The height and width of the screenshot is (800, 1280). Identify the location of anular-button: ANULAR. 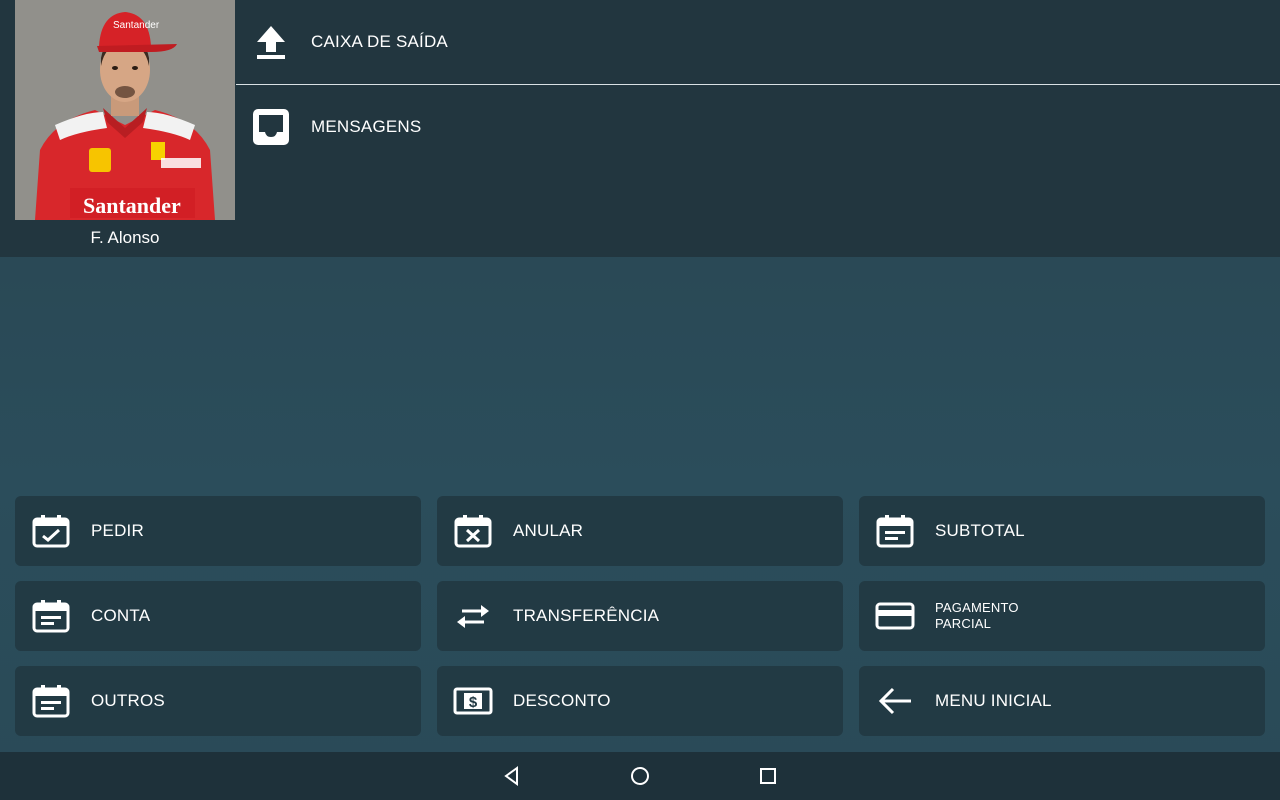
(640, 531).